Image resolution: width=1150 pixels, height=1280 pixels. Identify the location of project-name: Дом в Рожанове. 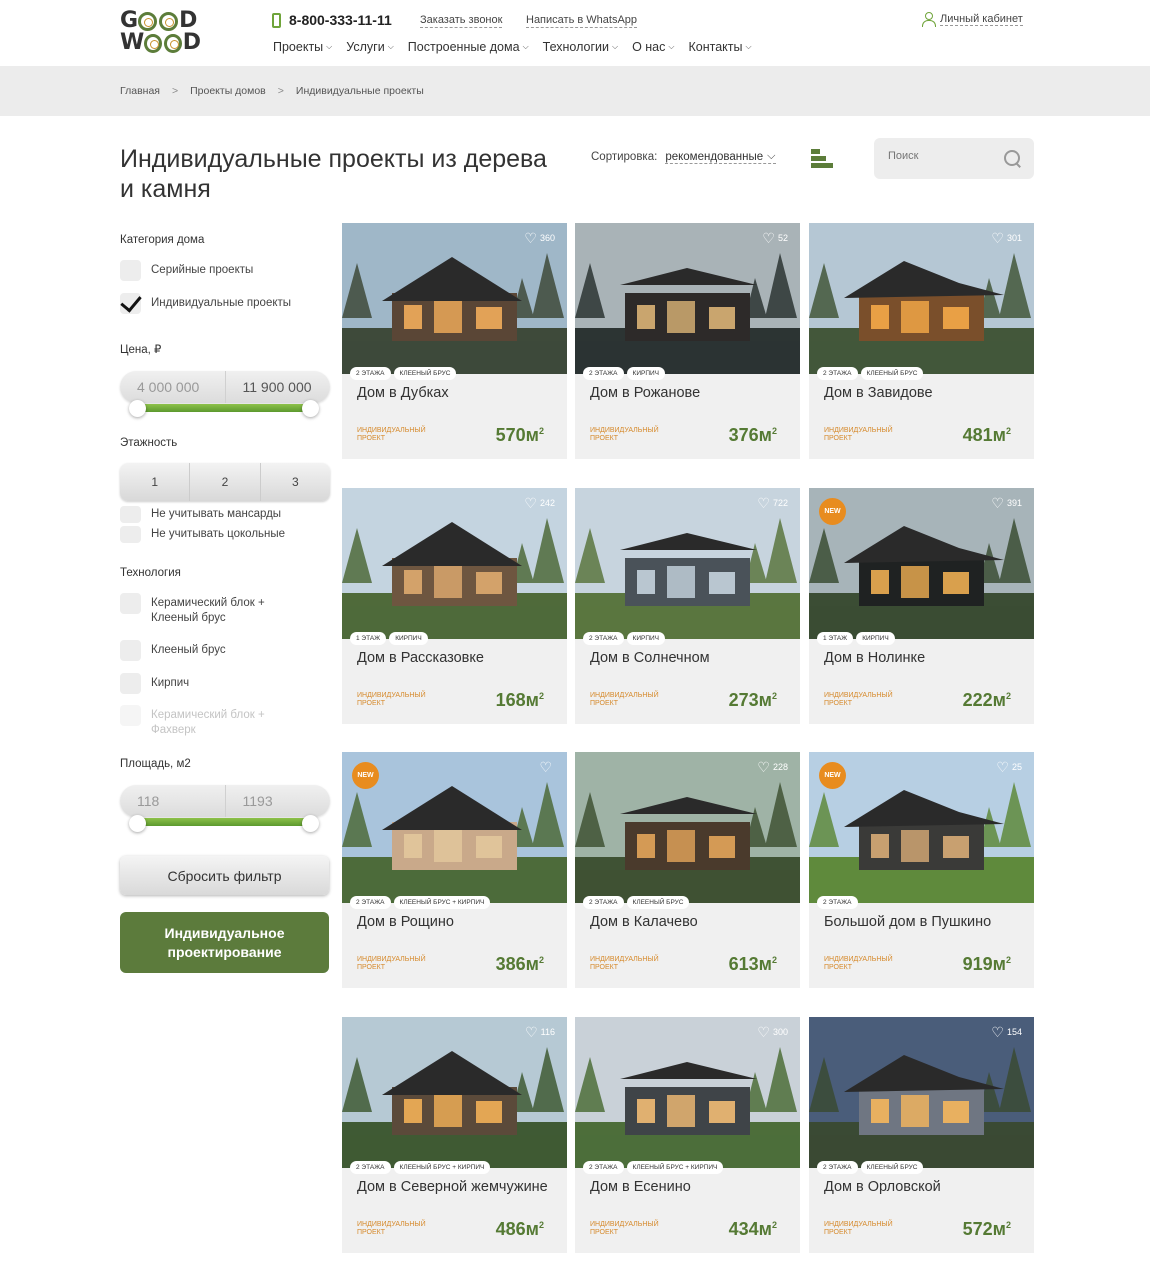
(687, 393).